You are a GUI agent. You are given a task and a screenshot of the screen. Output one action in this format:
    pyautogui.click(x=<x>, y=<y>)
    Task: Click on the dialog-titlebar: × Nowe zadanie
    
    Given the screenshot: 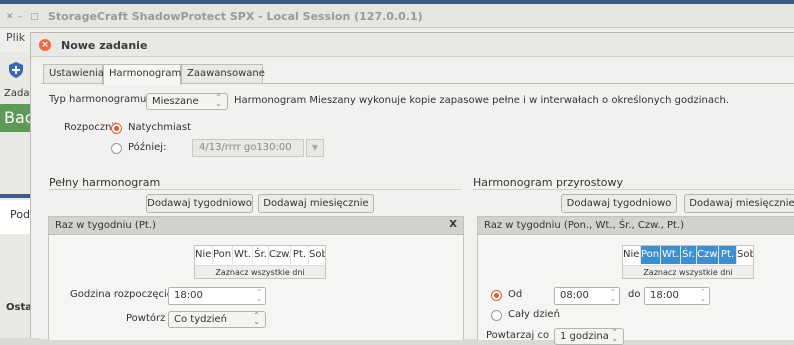 What is the action you would take?
    pyautogui.click(x=412, y=45)
    